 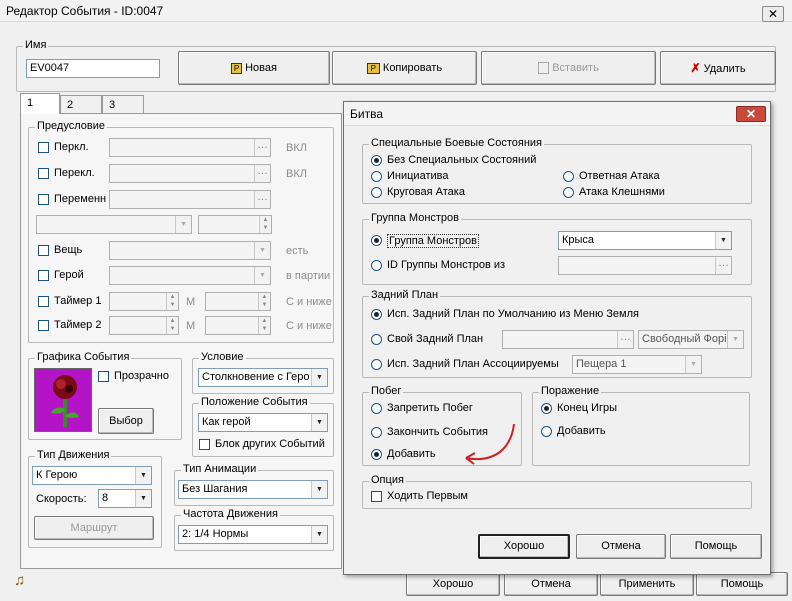 What do you see at coordinates (376, 160) in the screenshot?
I see `special-none-radio` at bounding box center [376, 160].